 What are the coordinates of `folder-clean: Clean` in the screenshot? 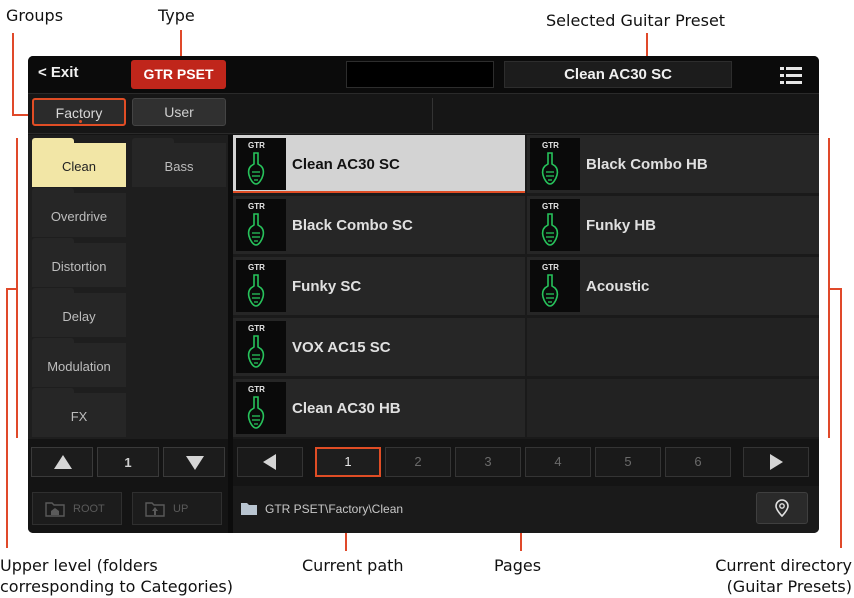 It's located at (79, 162).